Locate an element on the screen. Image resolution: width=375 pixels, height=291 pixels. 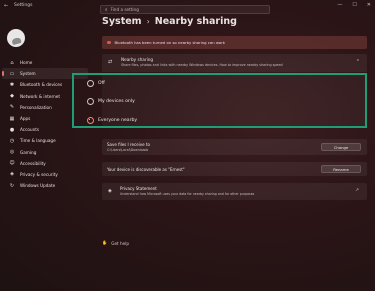
sidebar-item-accessibility: ☺ Accessibility is located at coordinates (45, 163).